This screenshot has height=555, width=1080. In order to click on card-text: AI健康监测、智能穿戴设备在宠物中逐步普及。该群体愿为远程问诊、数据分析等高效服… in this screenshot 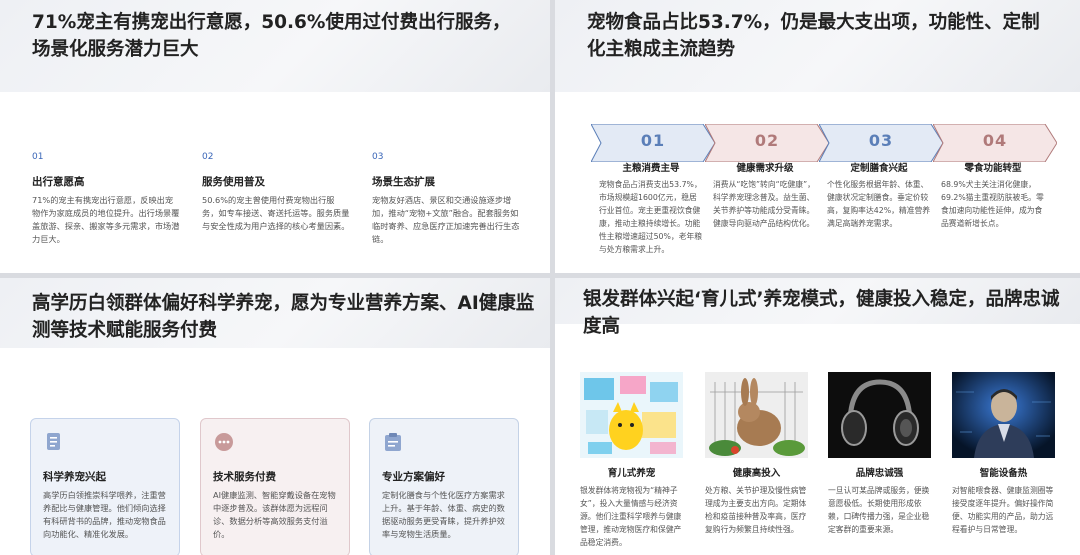, I will do `click(274, 514)`.